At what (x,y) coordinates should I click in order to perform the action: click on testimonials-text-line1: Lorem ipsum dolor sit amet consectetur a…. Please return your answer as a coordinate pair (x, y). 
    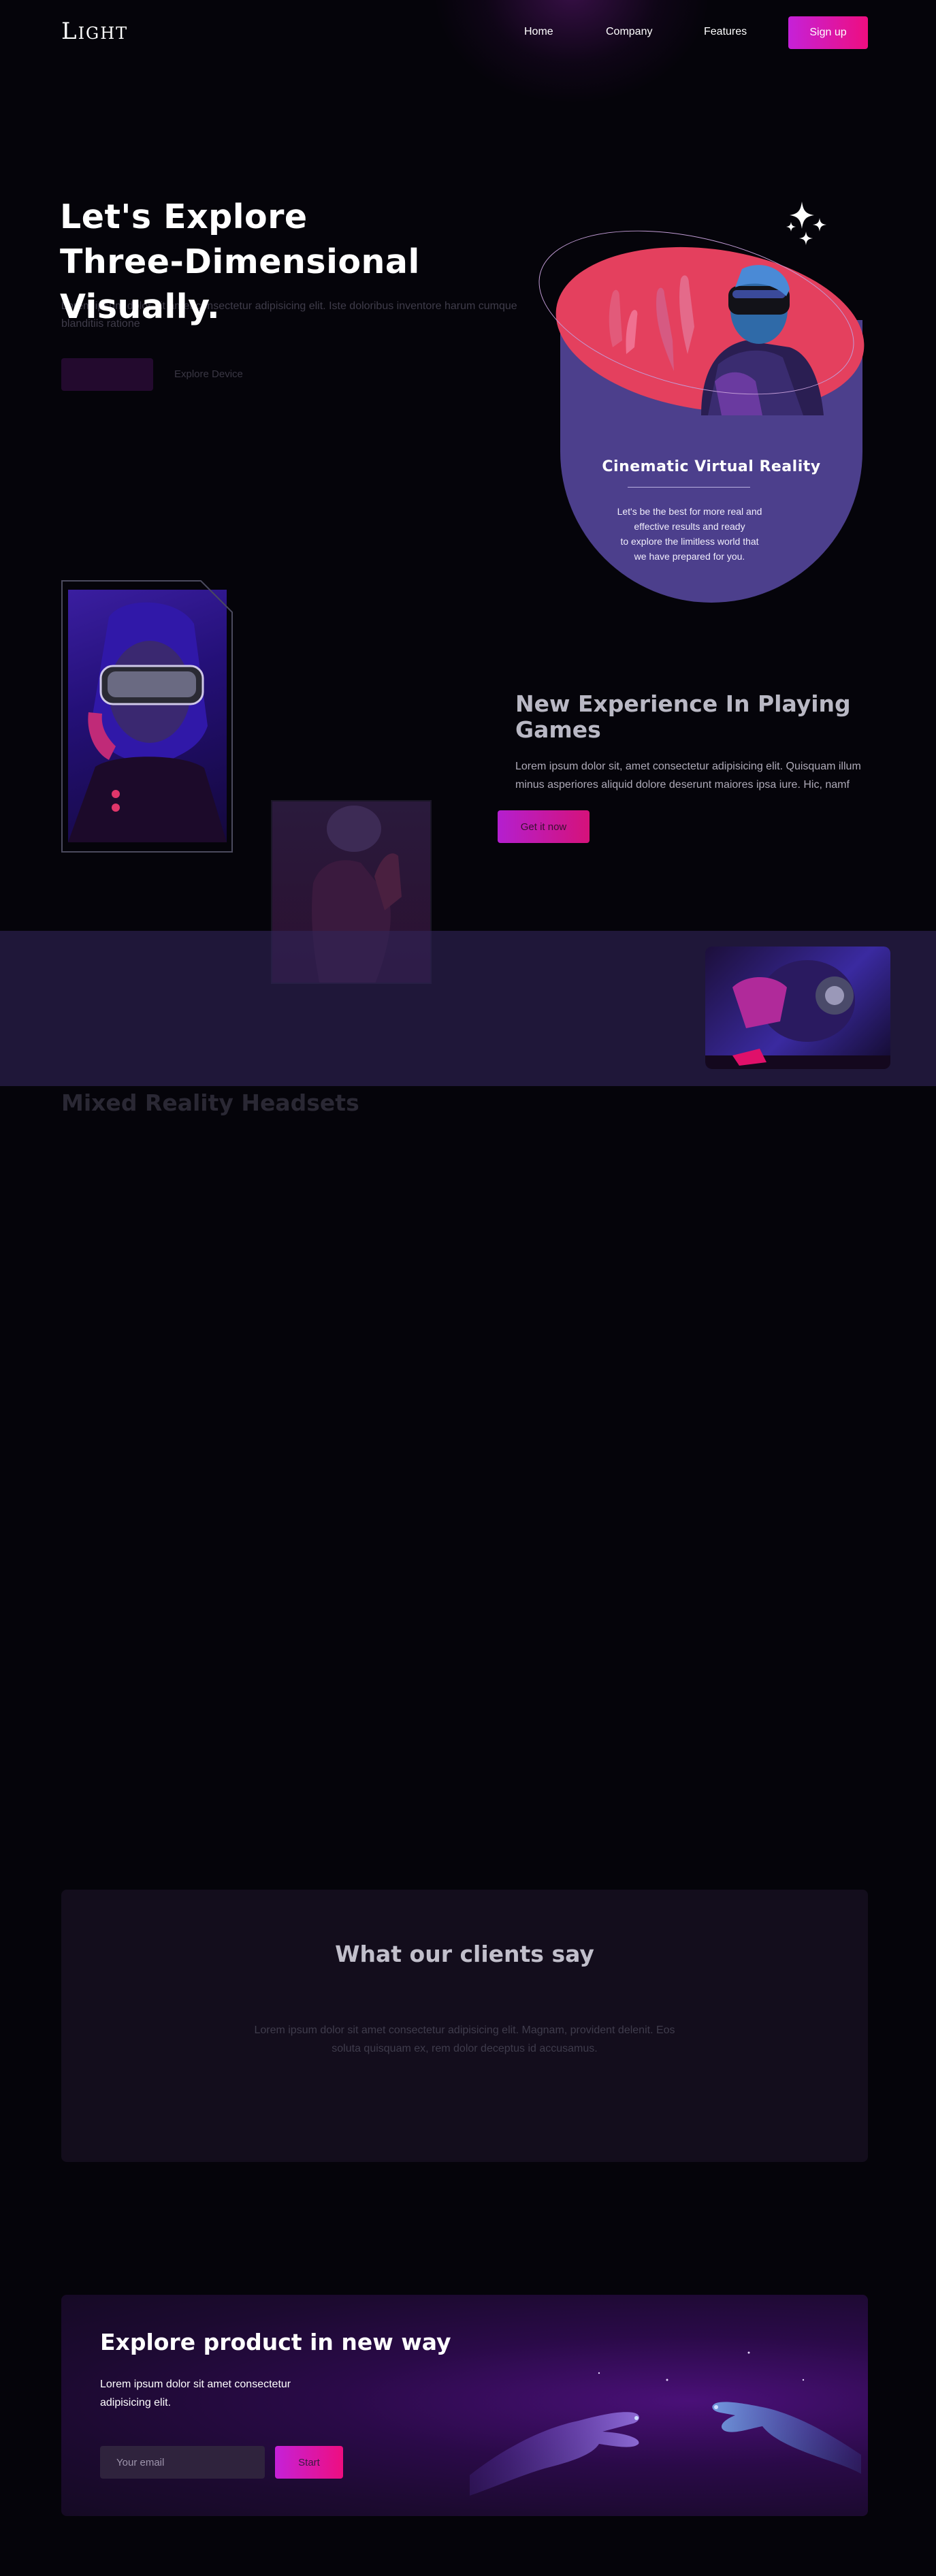
    Looking at the image, I should click on (464, 2030).